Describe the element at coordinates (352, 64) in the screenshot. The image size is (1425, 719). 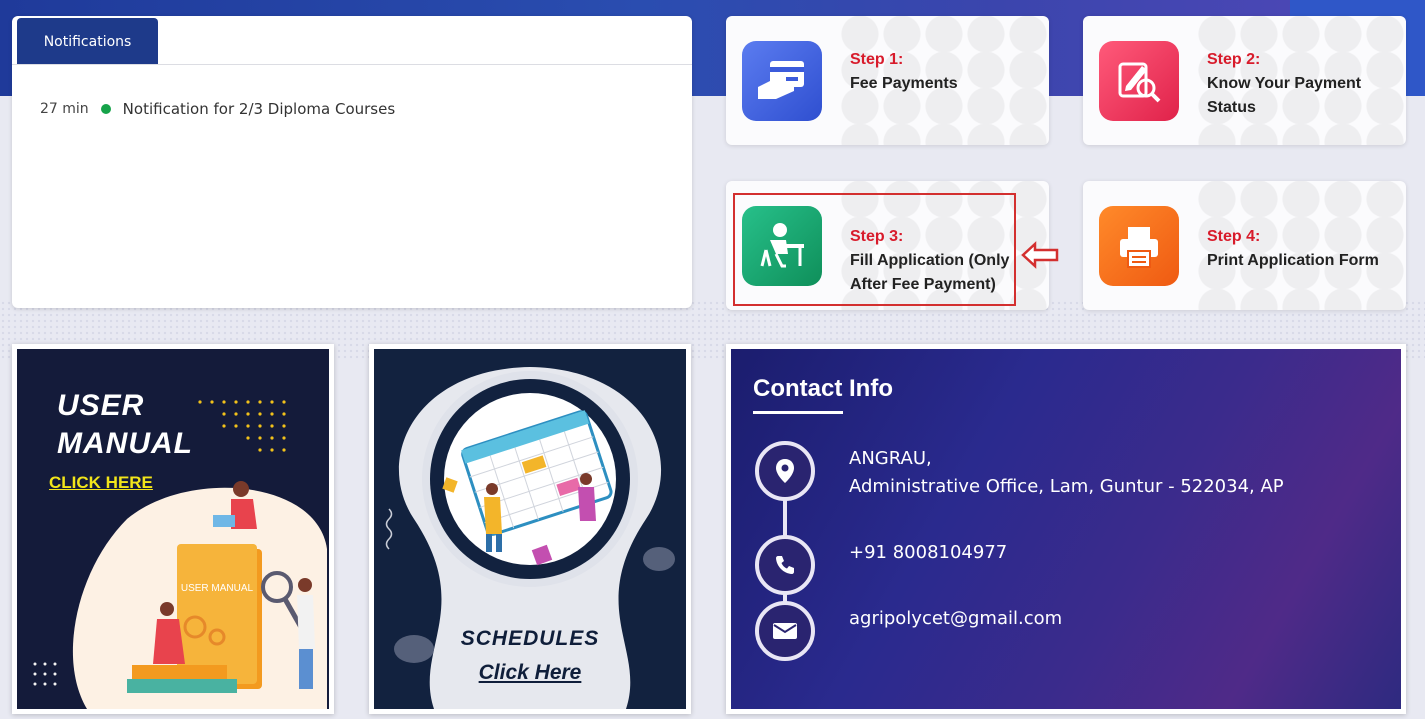
I see `tab-divider` at that location.